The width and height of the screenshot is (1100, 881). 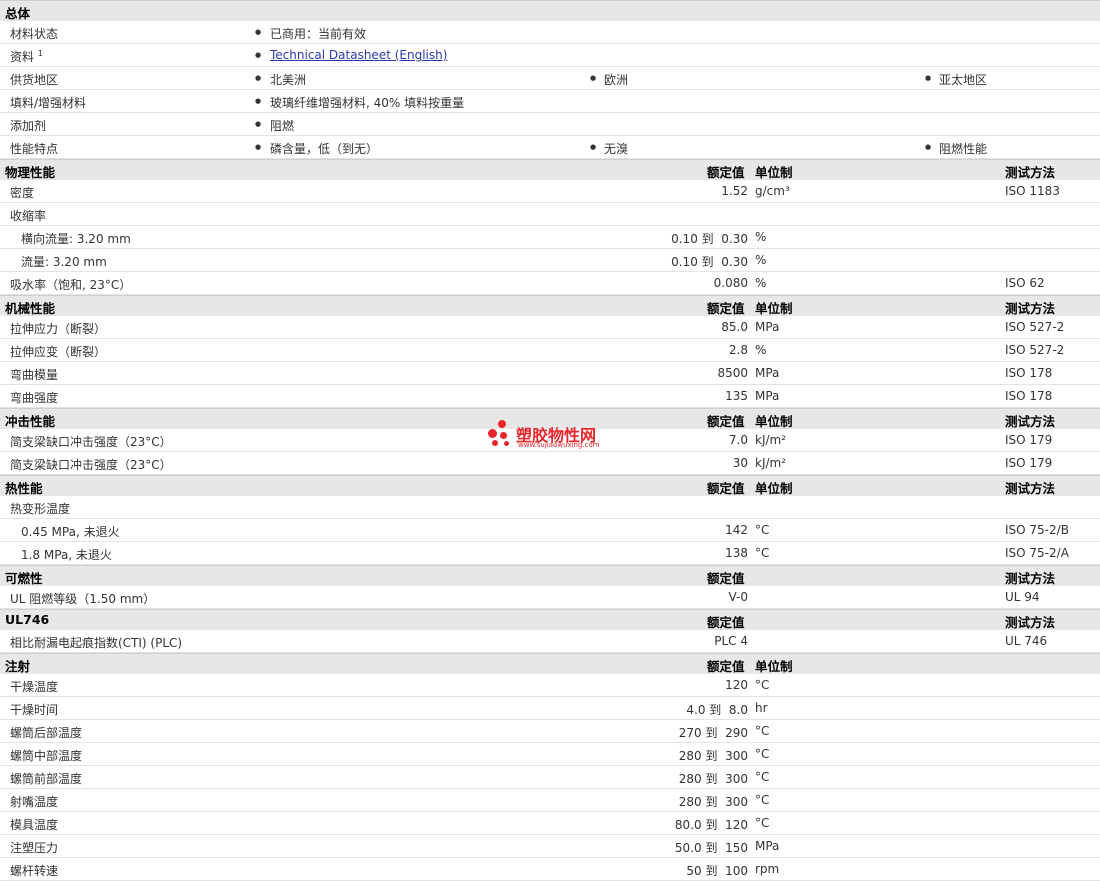 I want to click on test-method: UL 94, so click(x=1022, y=597).